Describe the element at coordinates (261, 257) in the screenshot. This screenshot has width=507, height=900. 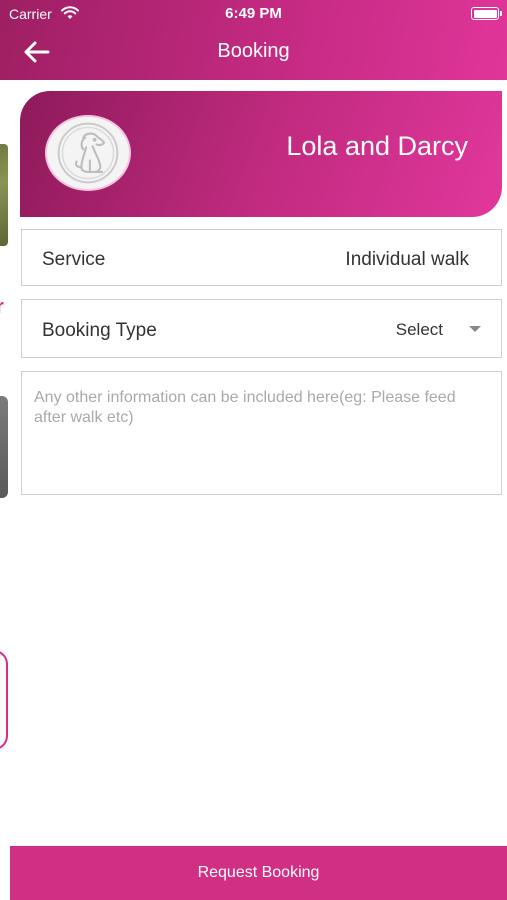
I see `service-row: Service Individual walk` at that location.